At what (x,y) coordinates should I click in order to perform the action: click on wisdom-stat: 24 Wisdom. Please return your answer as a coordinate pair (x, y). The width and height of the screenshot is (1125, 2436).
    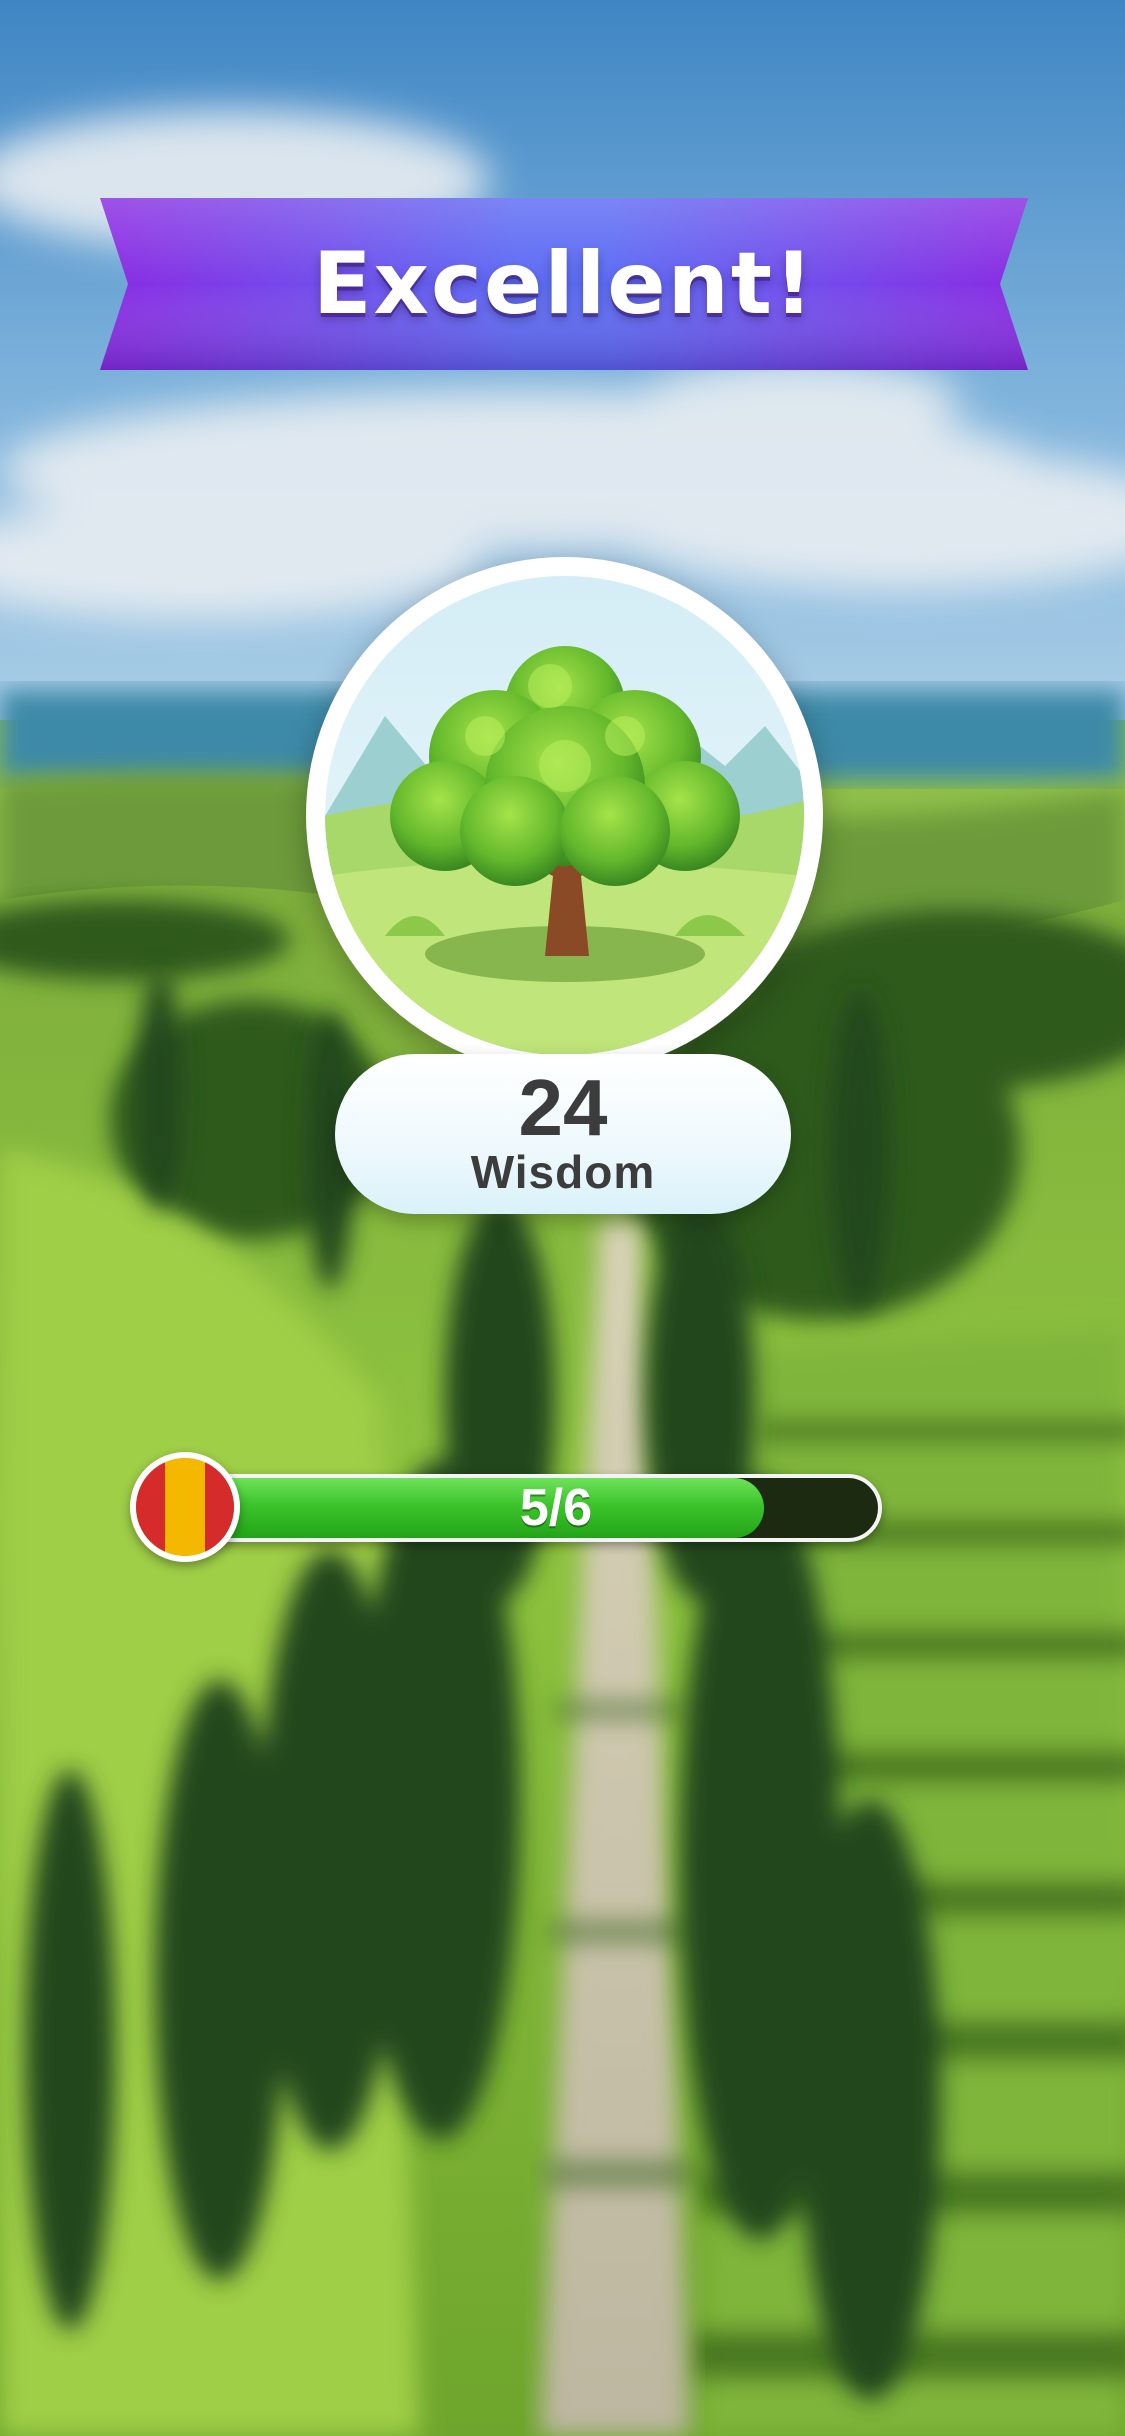
    Looking at the image, I should click on (563, 1134).